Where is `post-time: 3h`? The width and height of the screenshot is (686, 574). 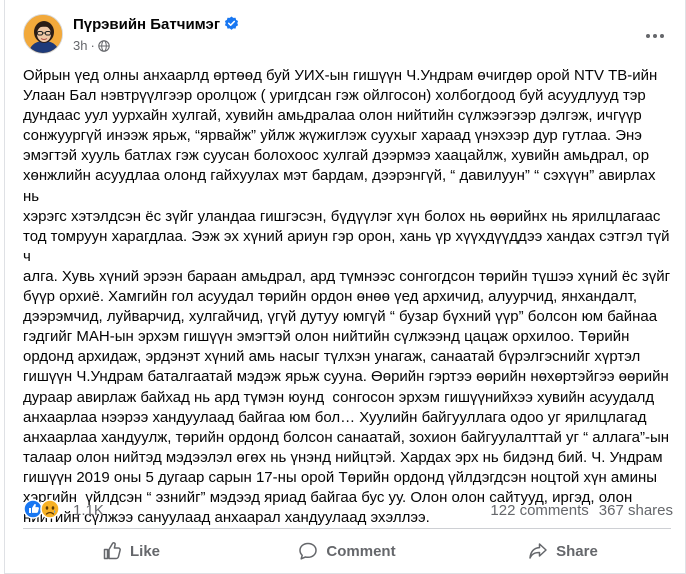 post-time: 3h is located at coordinates (80, 45).